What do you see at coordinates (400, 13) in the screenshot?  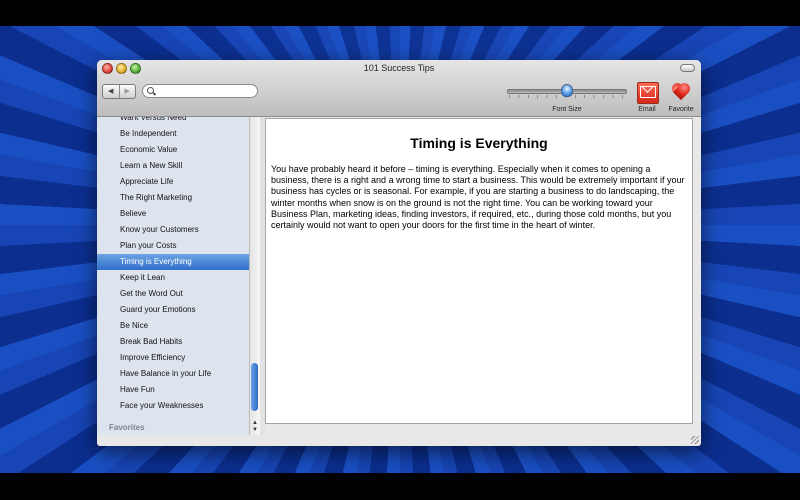 I see `letterbox-top` at bounding box center [400, 13].